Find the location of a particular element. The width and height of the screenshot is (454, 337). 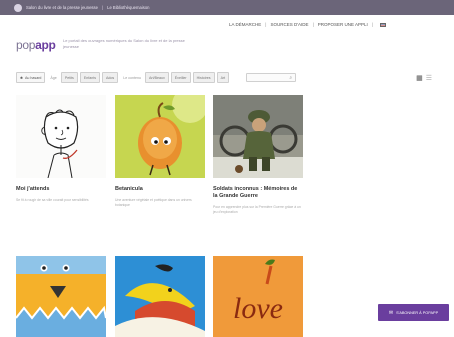

subscribe-button: ✉ S'ABONNER À POPAPP is located at coordinates (413, 312).